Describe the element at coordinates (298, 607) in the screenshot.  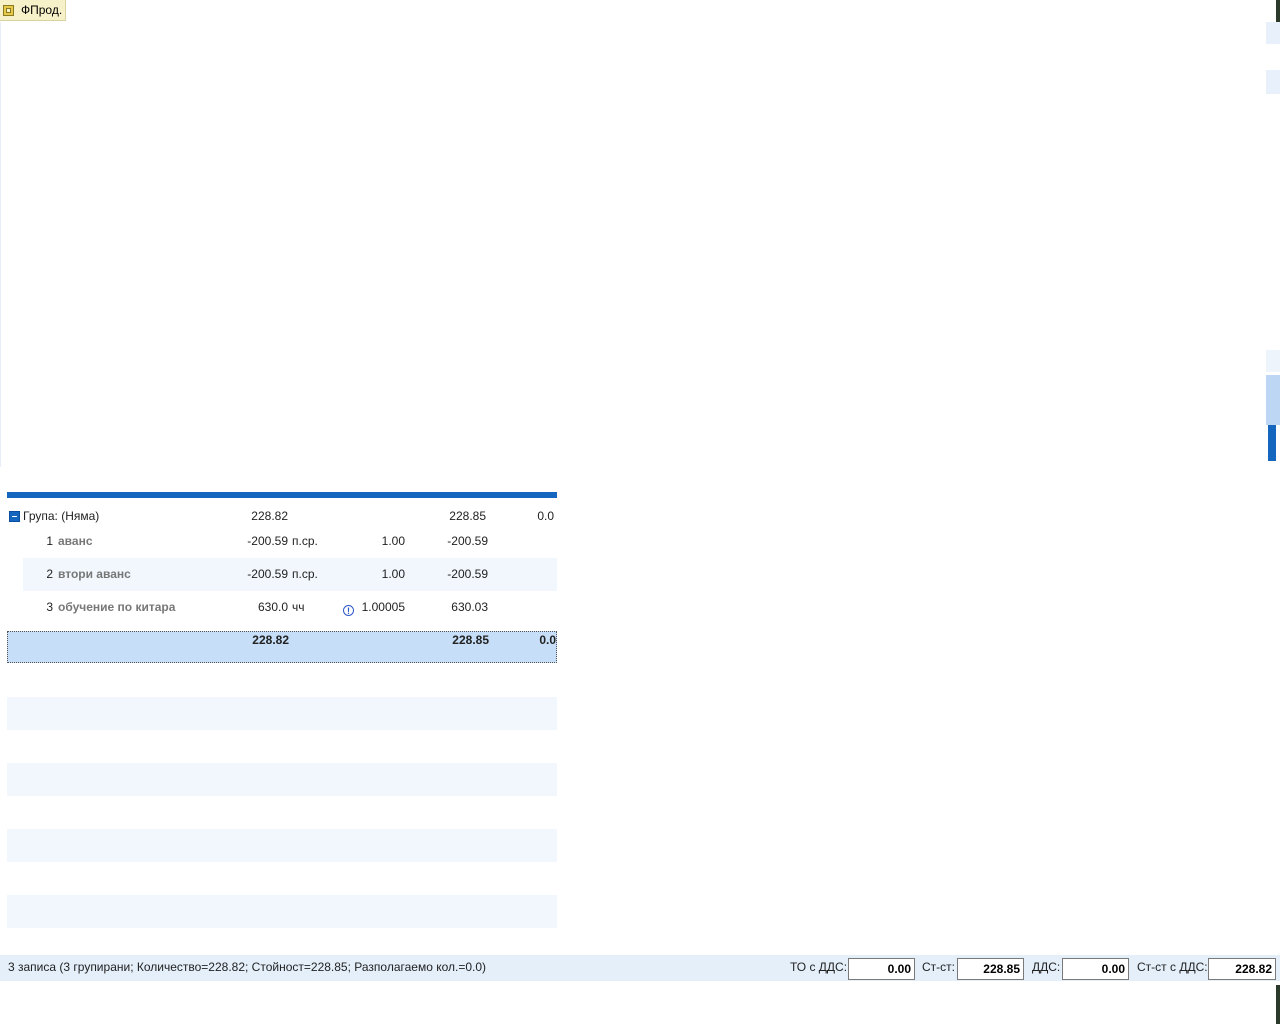
I see `row-unit: чч` at that location.